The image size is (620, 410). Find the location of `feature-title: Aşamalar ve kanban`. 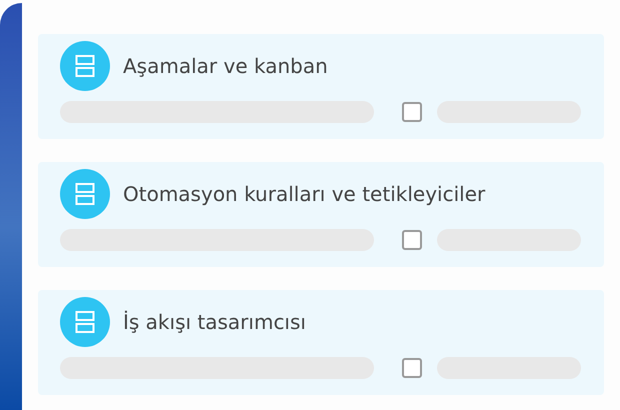

feature-title: Aşamalar ve kanban is located at coordinates (225, 66).